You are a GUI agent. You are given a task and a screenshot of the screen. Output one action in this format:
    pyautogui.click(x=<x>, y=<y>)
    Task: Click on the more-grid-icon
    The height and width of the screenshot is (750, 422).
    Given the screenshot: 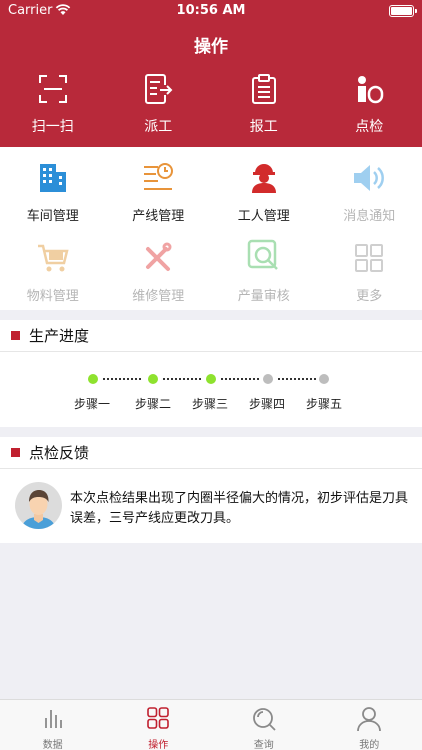 What is the action you would take?
    pyautogui.click(x=369, y=258)
    